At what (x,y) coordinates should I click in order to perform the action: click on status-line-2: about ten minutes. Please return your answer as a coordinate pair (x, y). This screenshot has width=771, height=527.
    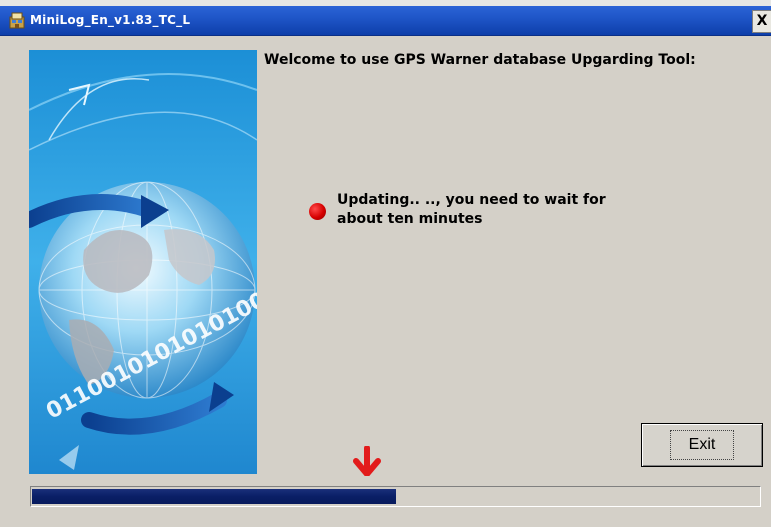
    Looking at the image, I should click on (410, 219).